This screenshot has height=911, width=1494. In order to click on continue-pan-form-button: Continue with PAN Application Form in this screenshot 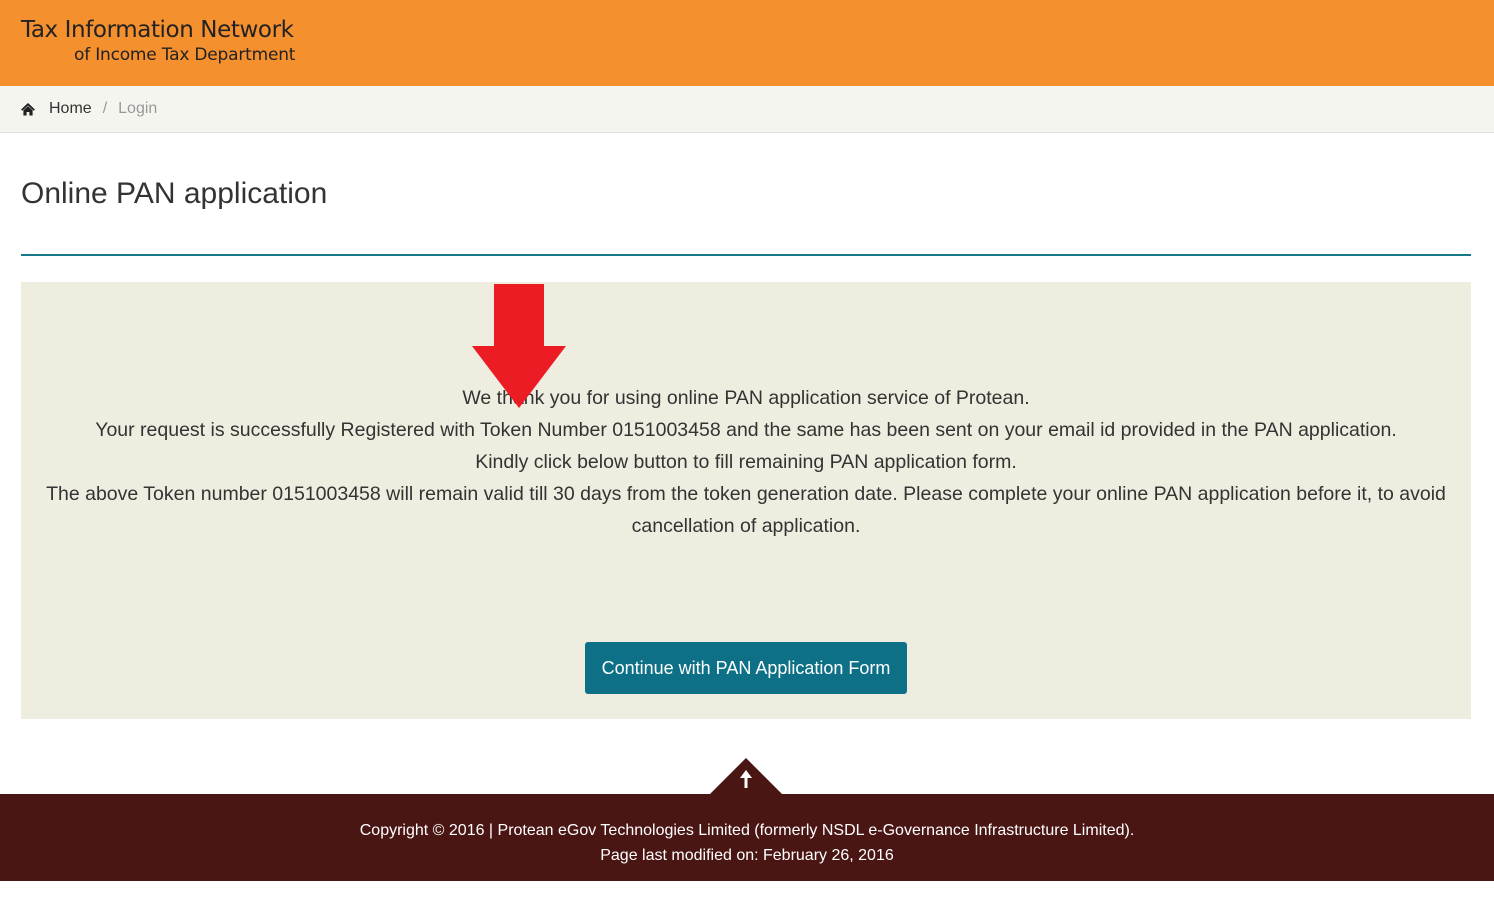, I will do `click(746, 668)`.